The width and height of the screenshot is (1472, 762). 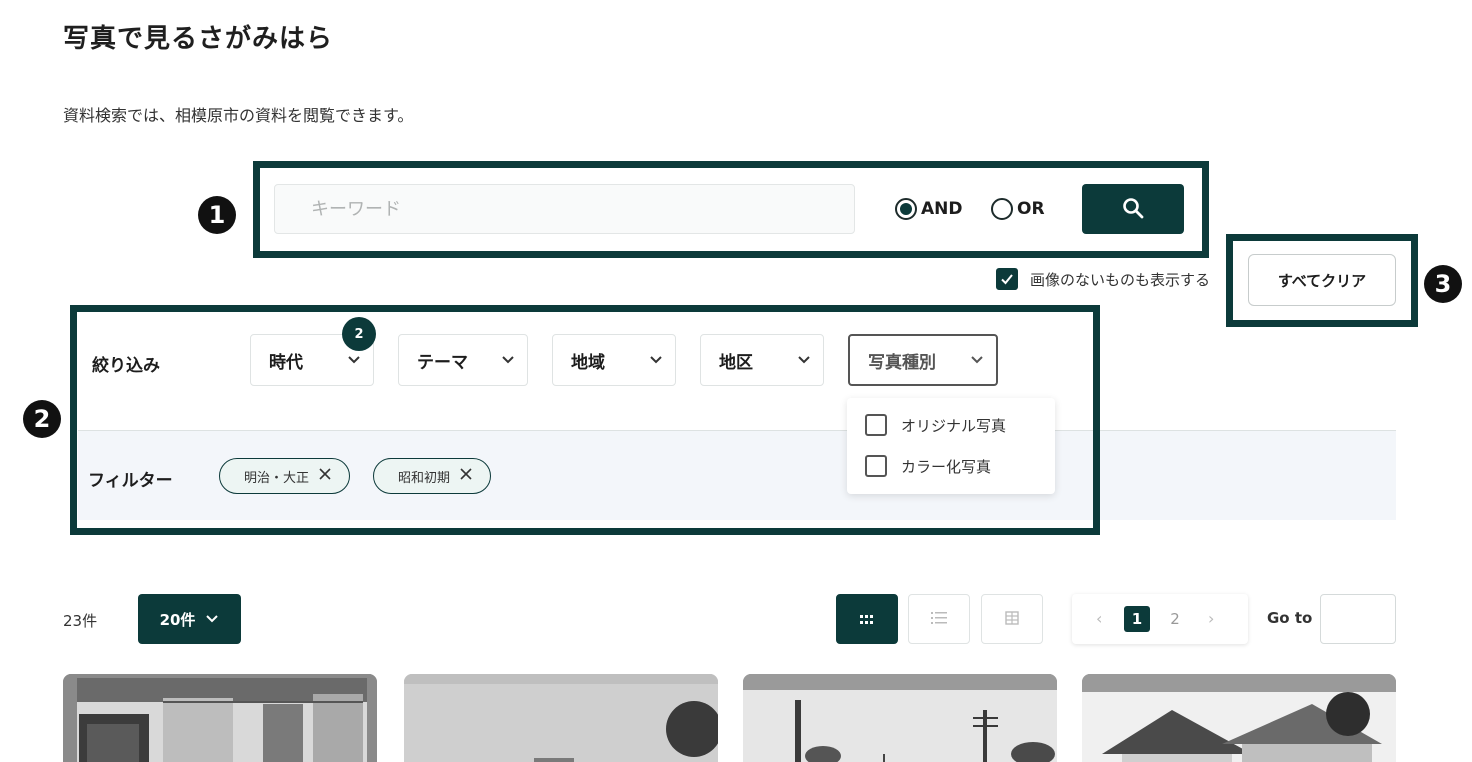 I want to click on menu-item-color-photo: カラー化写真, so click(x=928, y=466).